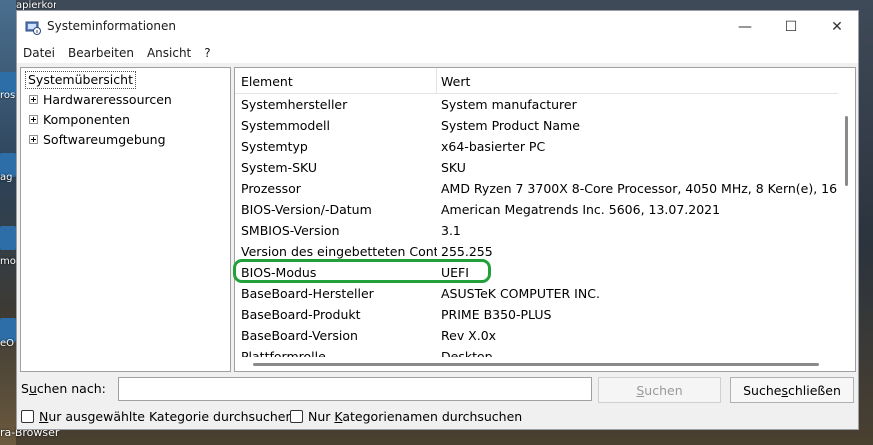 This screenshot has width=873, height=445. What do you see at coordinates (299, 335) in the screenshot?
I see `row-element-cell: BaseBoard-Version` at bounding box center [299, 335].